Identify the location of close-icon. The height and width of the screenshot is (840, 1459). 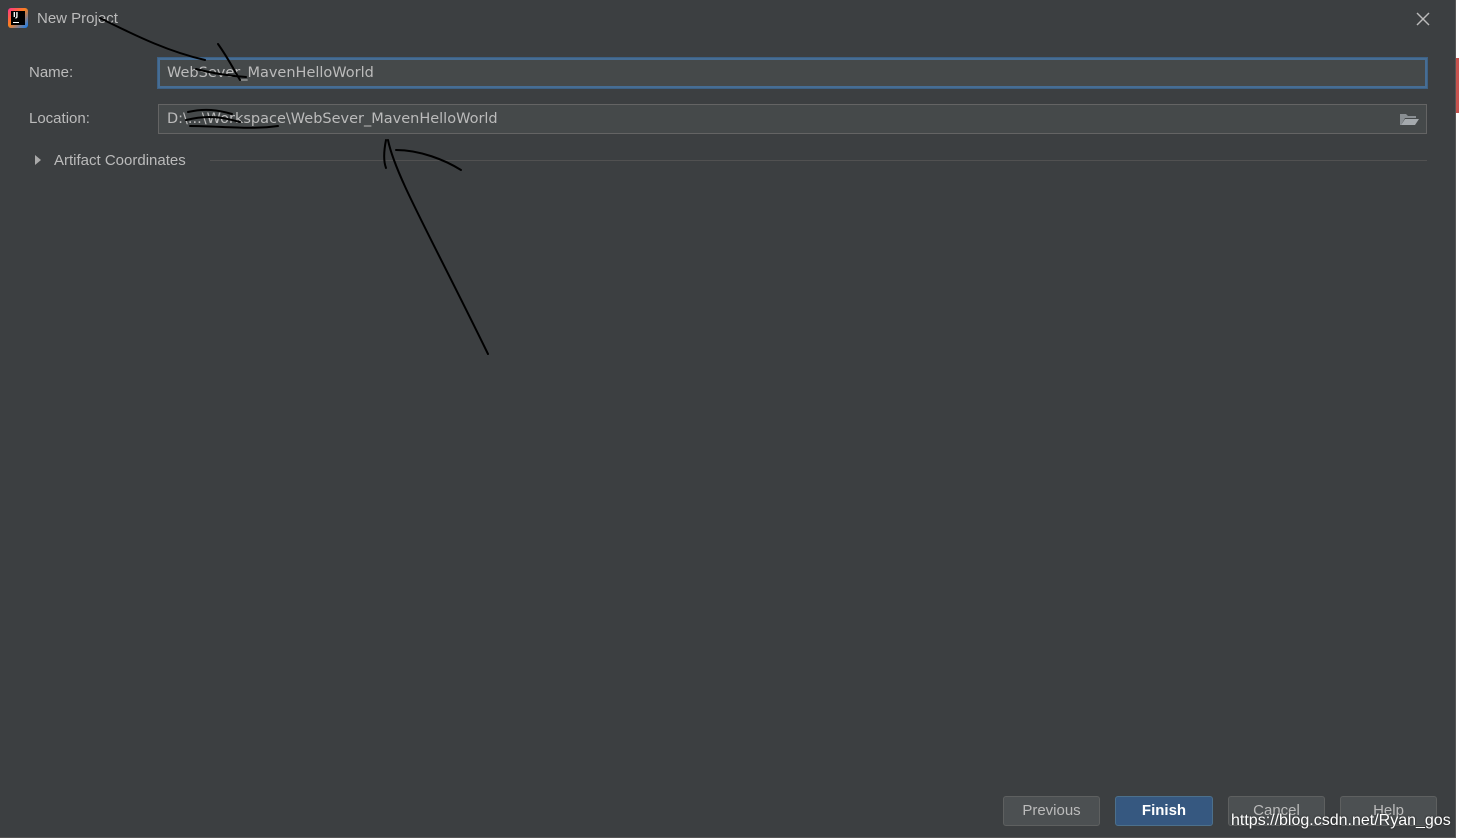
(1423, 19).